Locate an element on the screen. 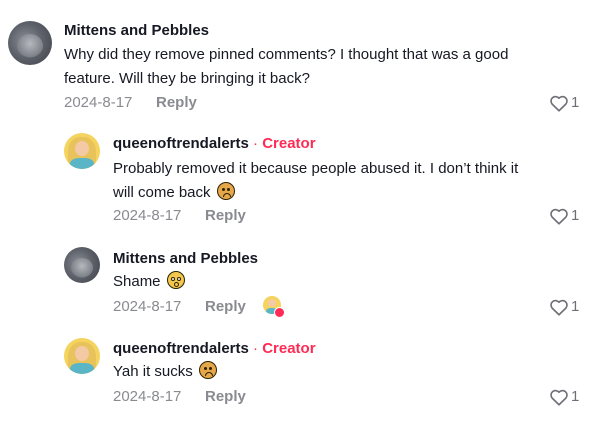 The height and width of the screenshot is (421, 594). liked-by-creator-badge is located at coordinates (274, 307).